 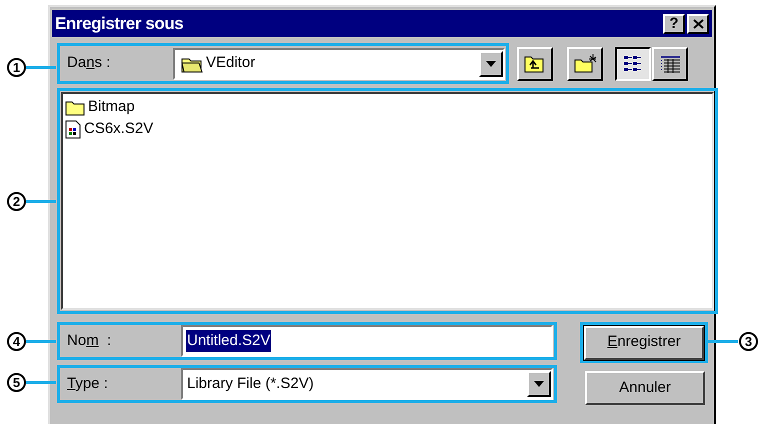 What do you see at coordinates (535, 63) in the screenshot?
I see `up-folder-button` at bounding box center [535, 63].